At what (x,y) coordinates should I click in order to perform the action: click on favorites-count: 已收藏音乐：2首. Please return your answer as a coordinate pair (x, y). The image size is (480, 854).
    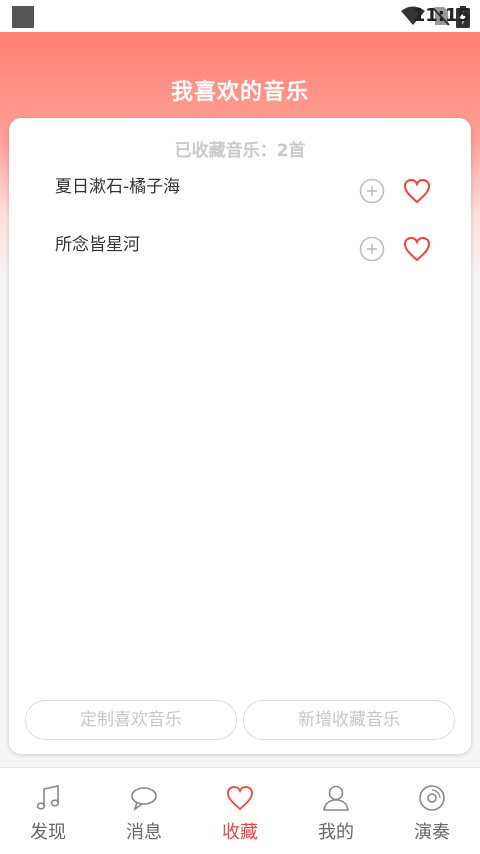
    Looking at the image, I should click on (240, 151).